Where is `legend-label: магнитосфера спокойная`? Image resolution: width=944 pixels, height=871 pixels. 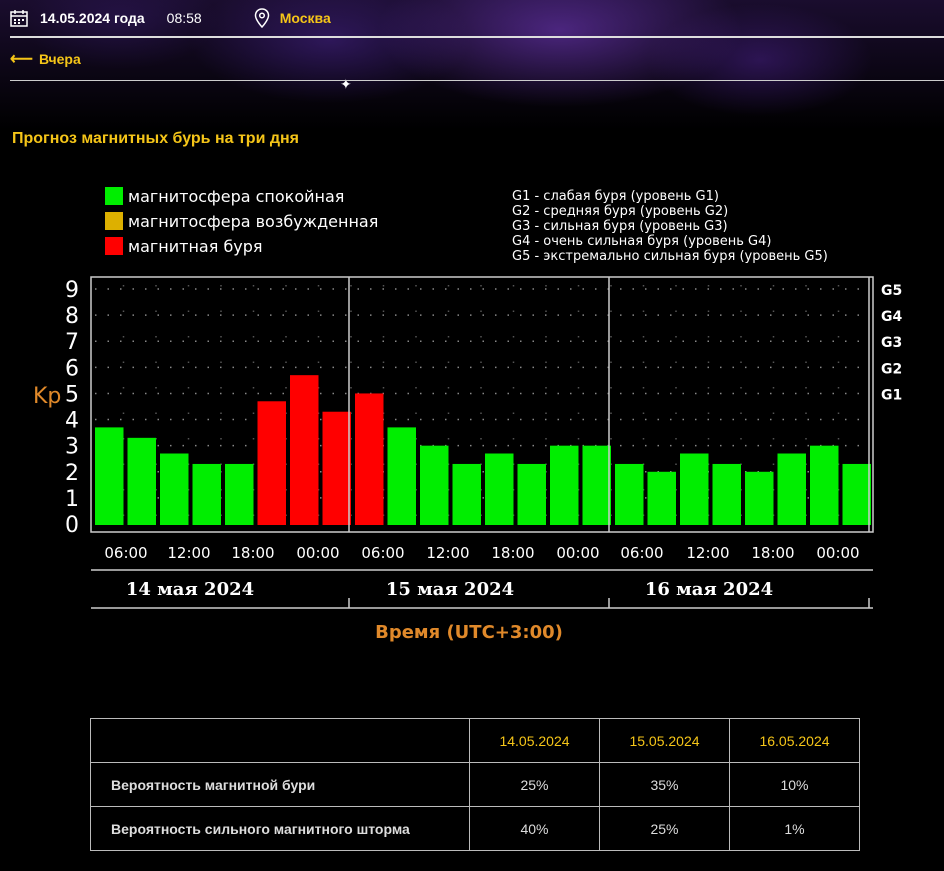 legend-label: магнитосфера спокойная is located at coordinates (236, 196).